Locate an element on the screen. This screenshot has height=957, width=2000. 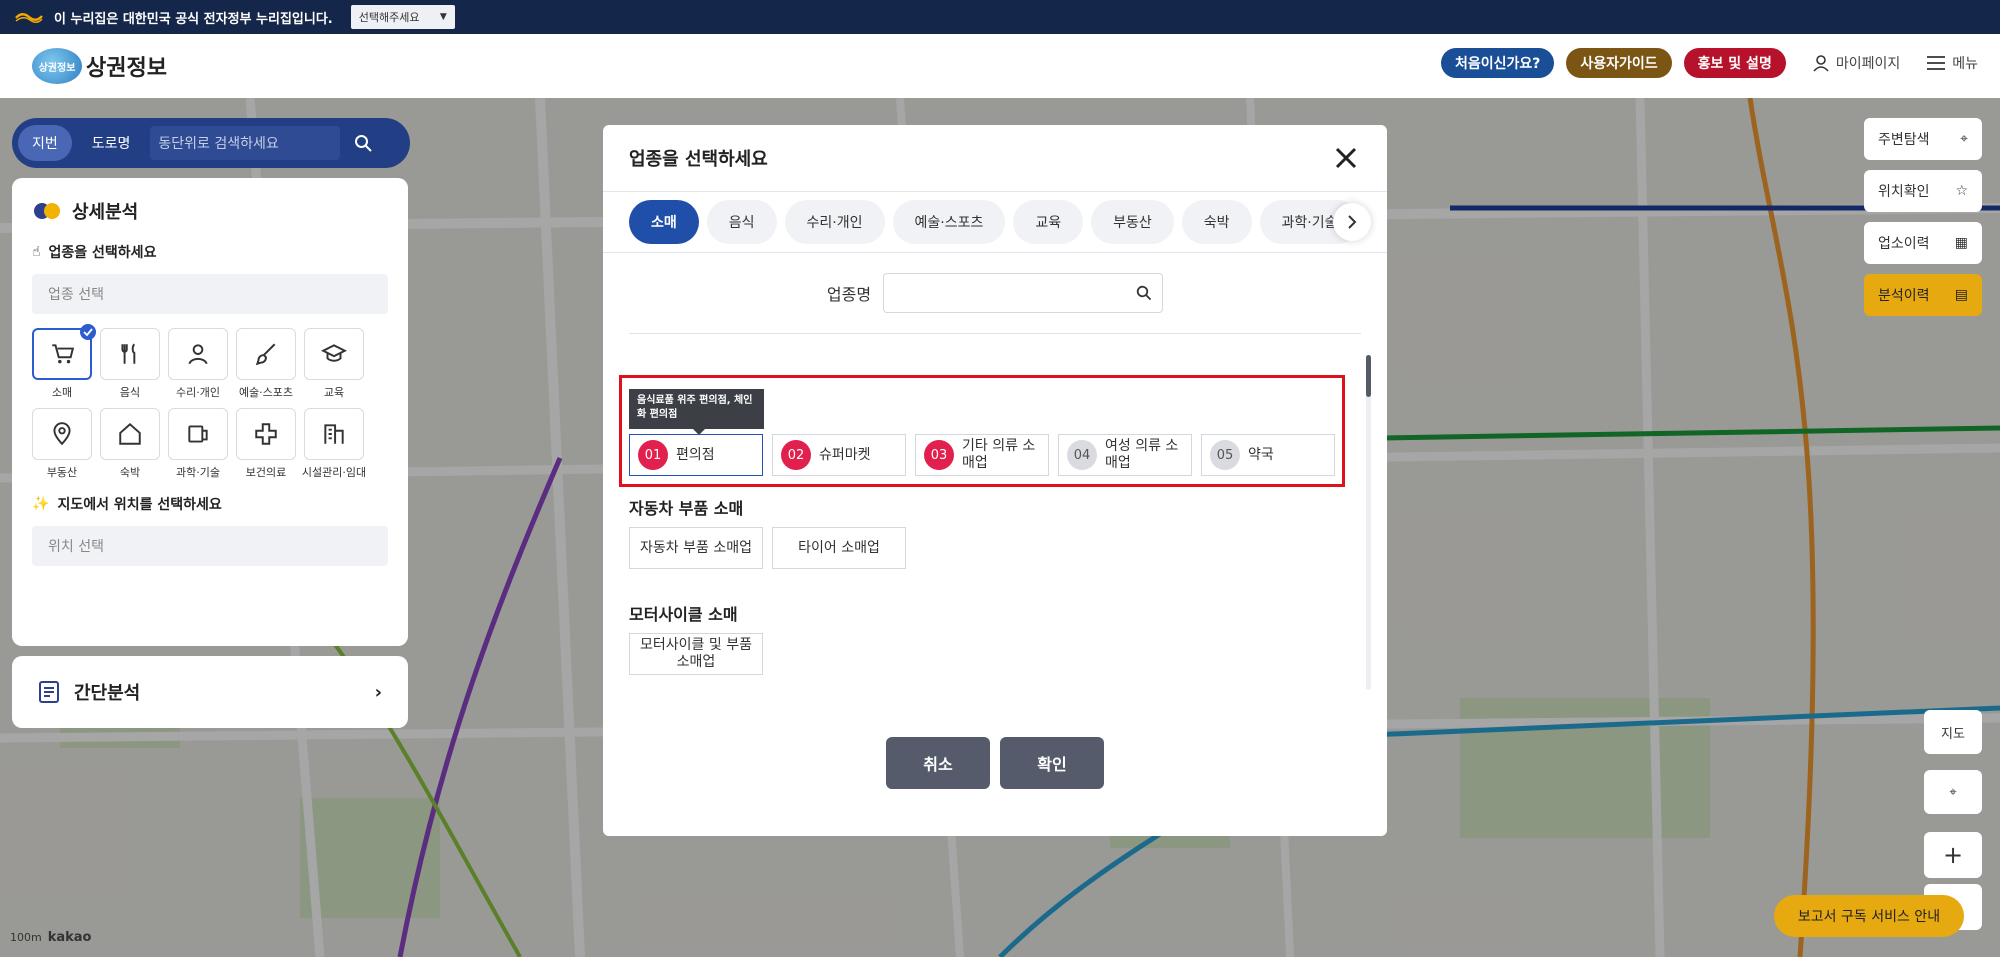
business-history-button: 업소이력 ▦ is located at coordinates (1923, 243).